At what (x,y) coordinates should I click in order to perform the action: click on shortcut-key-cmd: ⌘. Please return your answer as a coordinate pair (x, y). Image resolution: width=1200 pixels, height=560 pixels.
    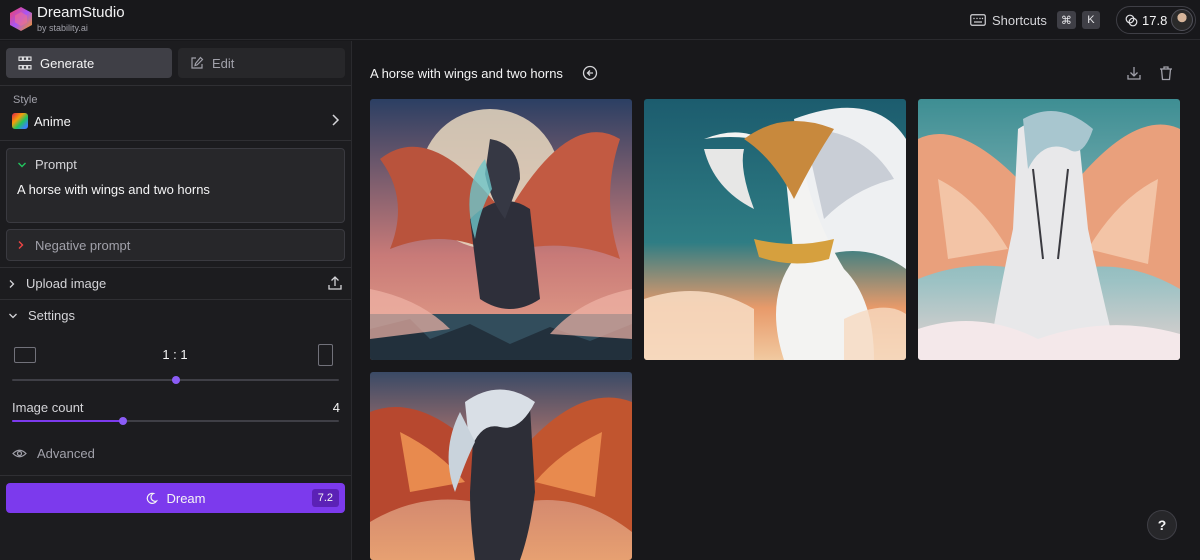
    Looking at the image, I should click on (1066, 20).